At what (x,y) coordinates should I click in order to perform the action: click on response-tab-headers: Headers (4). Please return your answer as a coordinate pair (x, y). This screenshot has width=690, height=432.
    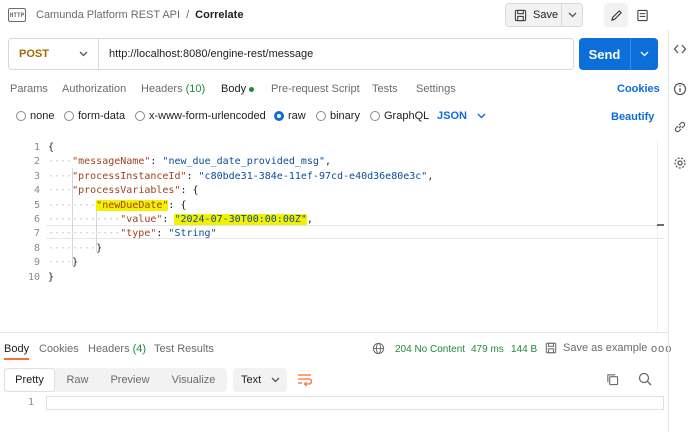
    Looking at the image, I should click on (117, 349).